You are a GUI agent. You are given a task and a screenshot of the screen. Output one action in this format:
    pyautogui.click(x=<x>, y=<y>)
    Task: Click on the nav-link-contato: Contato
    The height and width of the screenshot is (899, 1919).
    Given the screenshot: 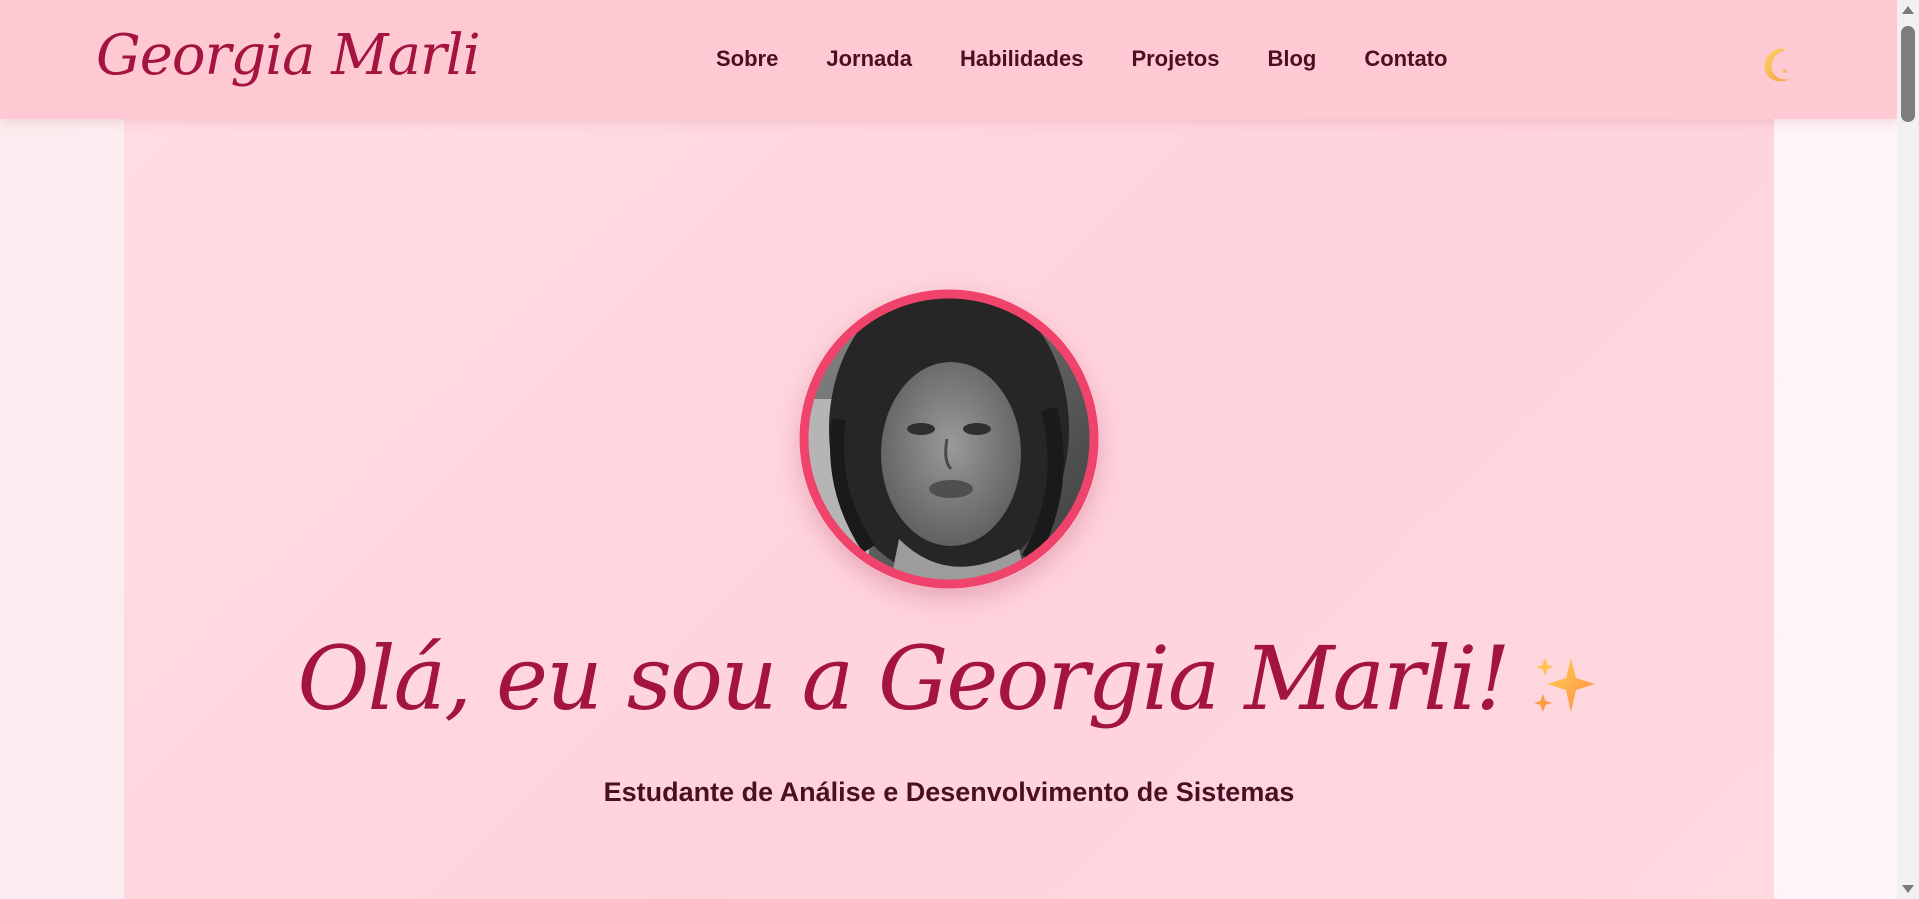 What is the action you would take?
    pyautogui.click(x=1405, y=58)
    